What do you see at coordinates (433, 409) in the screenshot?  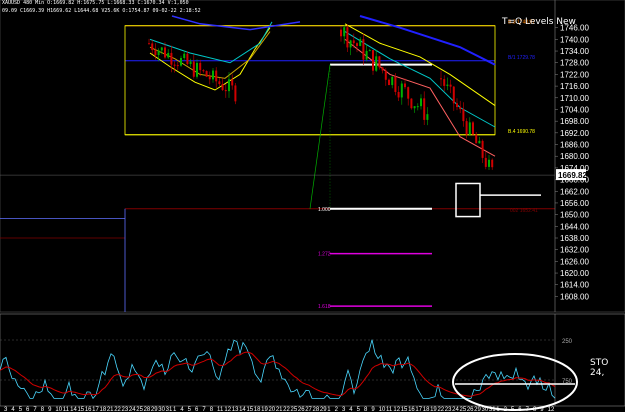 I see `x-tick-label: 19` at bounding box center [433, 409].